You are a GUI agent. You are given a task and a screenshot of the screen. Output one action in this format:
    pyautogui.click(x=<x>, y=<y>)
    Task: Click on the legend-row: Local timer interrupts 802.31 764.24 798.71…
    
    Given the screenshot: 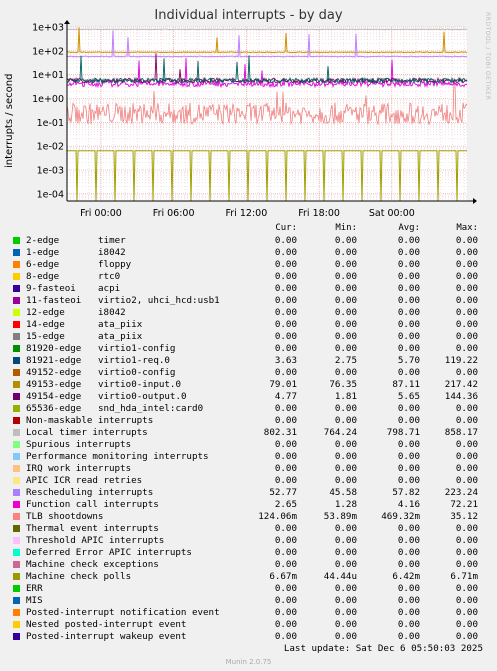 What is the action you would take?
    pyautogui.click(x=248, y=433)
    